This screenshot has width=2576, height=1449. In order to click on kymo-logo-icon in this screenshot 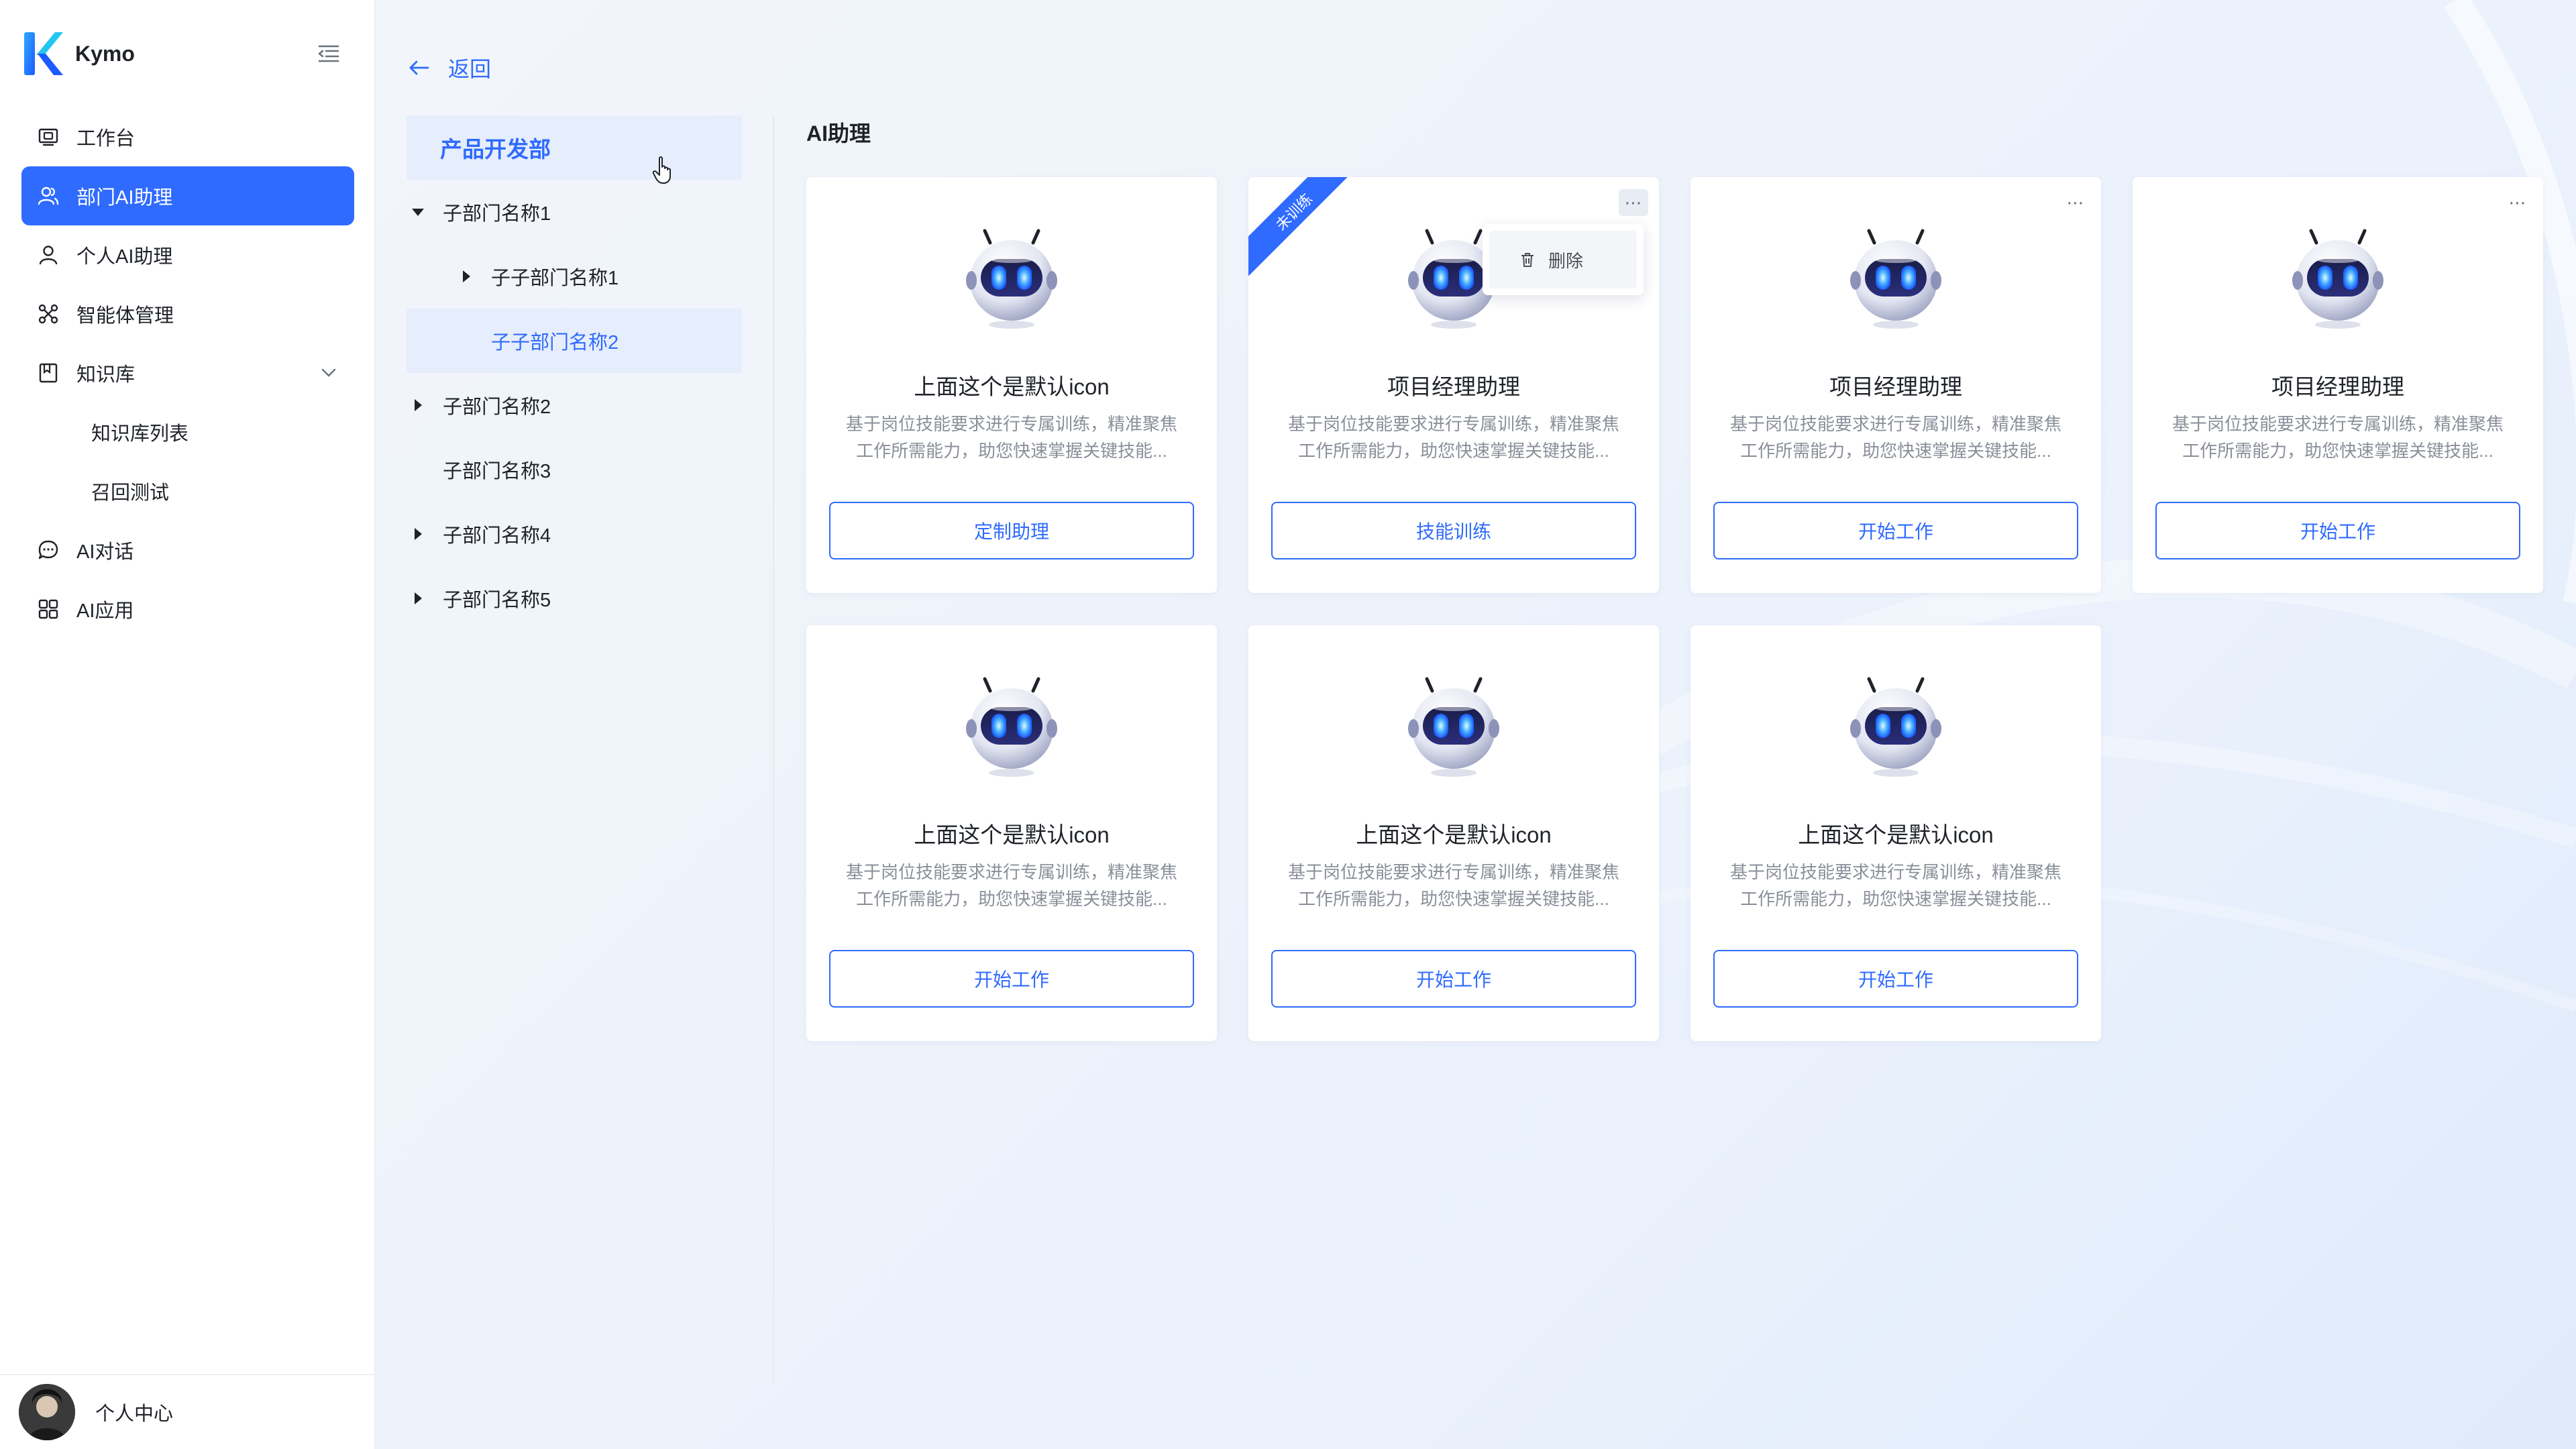, I will do `click(43, 53)`.